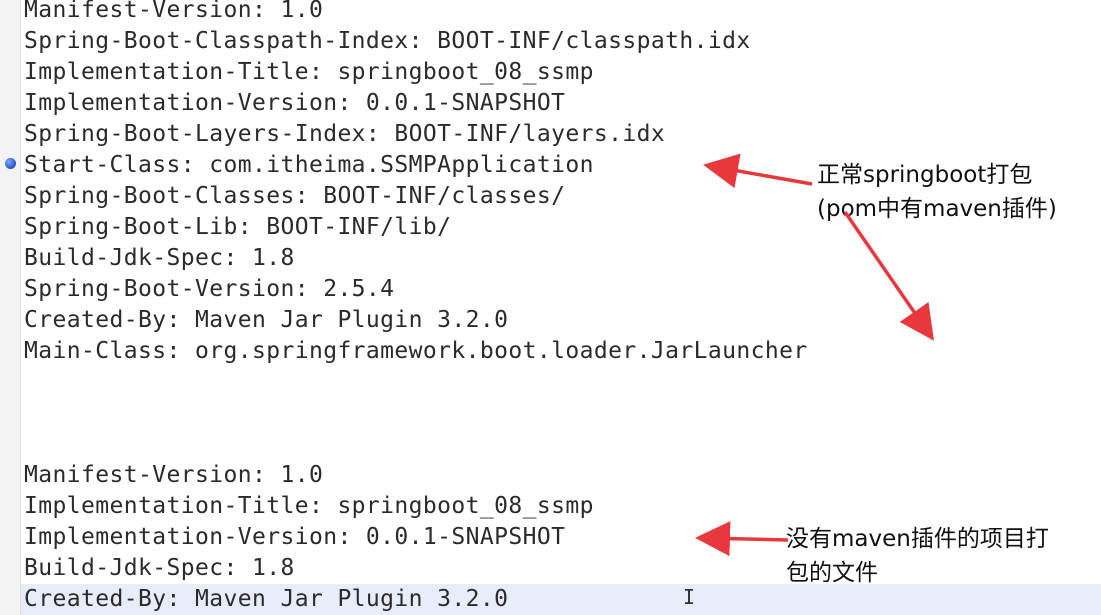 Image resolution: width=1101 pixels, height=615 pixels. Describe the element at coordinates (10, 163) in the screenshot. I see `bookmark-dot-icon` at that location.